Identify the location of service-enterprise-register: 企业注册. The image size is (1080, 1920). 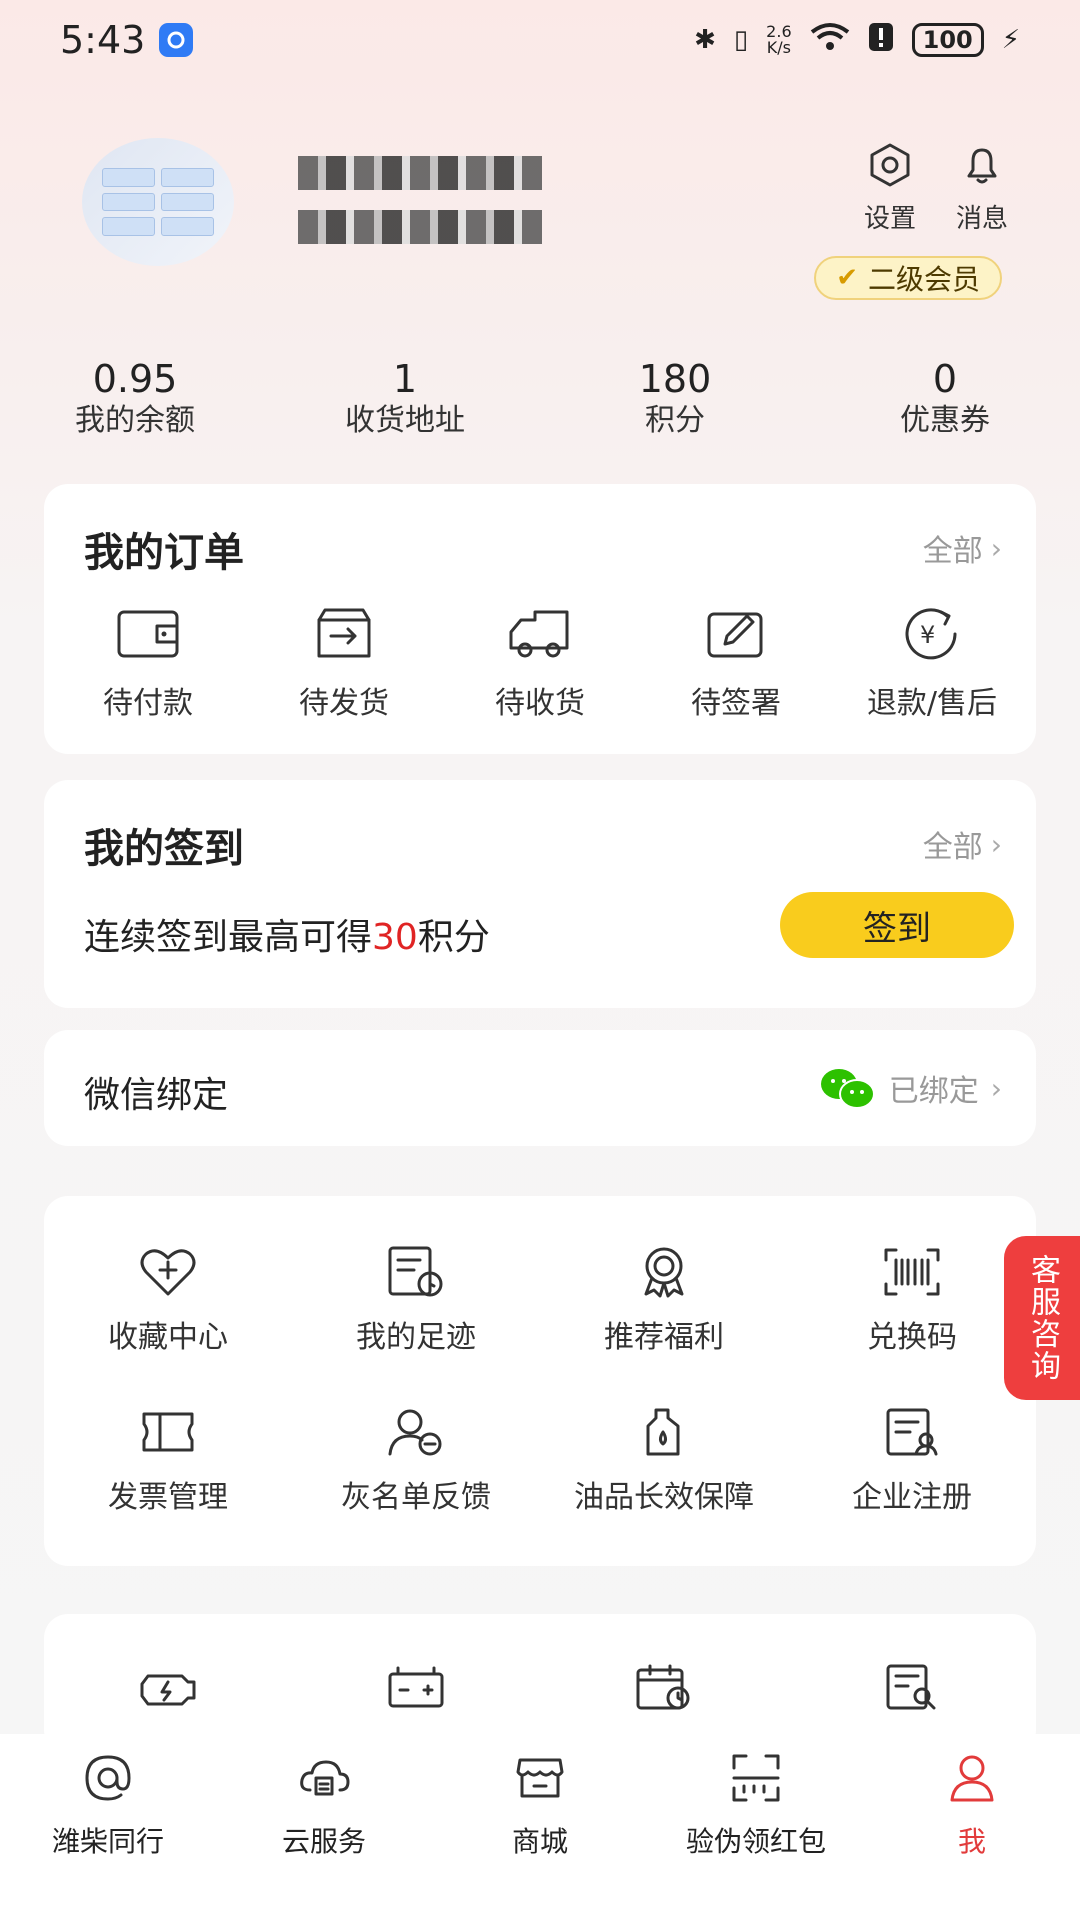
(912, 1461).